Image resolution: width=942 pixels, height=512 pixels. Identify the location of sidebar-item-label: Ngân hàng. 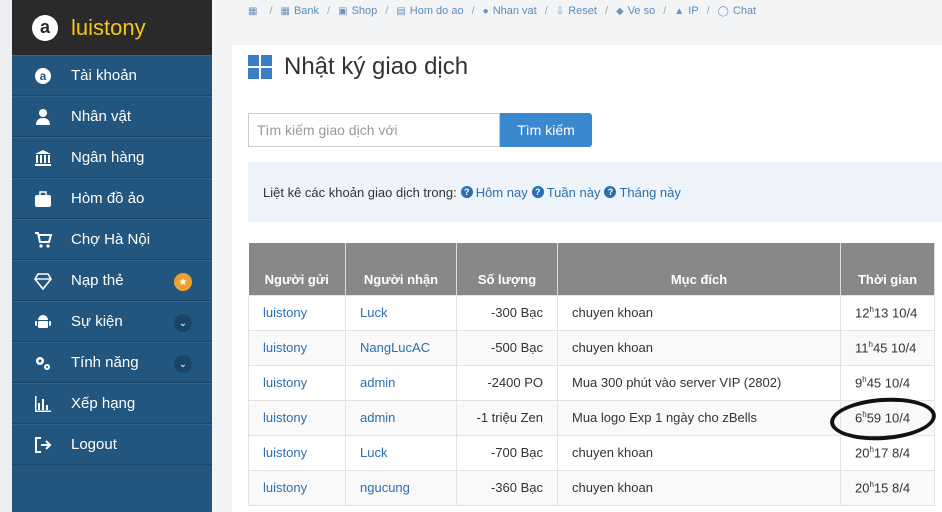
(108, 157).